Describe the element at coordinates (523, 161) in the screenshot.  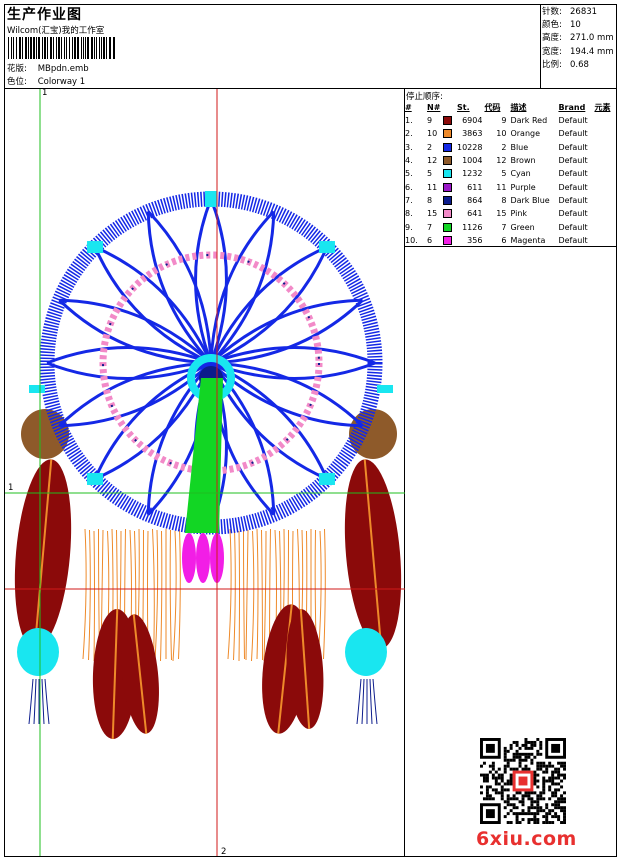
I see `table-cell: Brown` at that location.